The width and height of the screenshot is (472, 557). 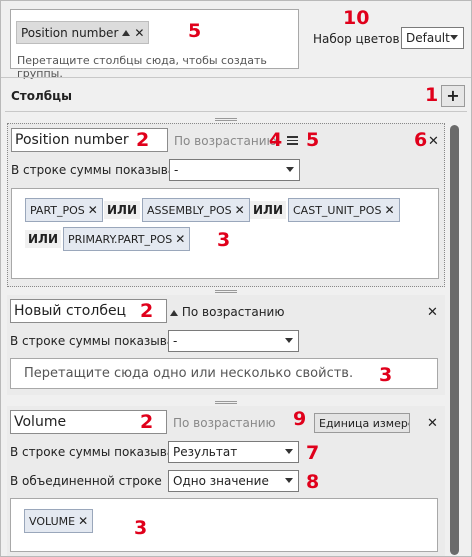 I want to click on unit-button: Единица измерения, so click(x=362, y=423).